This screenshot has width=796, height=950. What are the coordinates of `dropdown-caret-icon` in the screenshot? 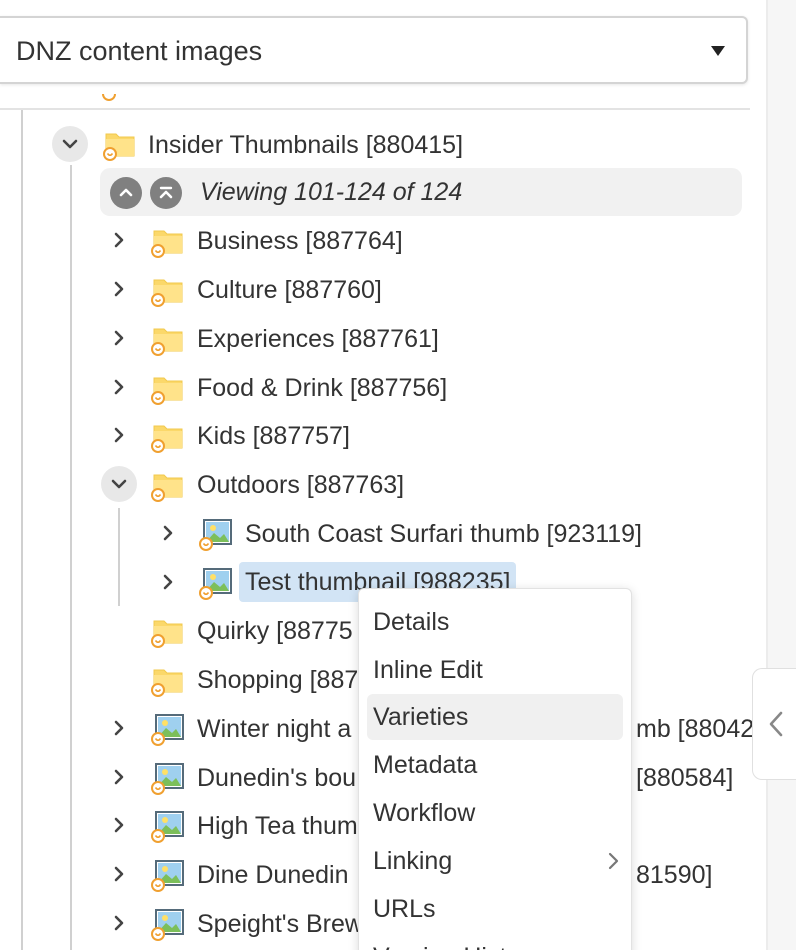 It's located at (718, 51).